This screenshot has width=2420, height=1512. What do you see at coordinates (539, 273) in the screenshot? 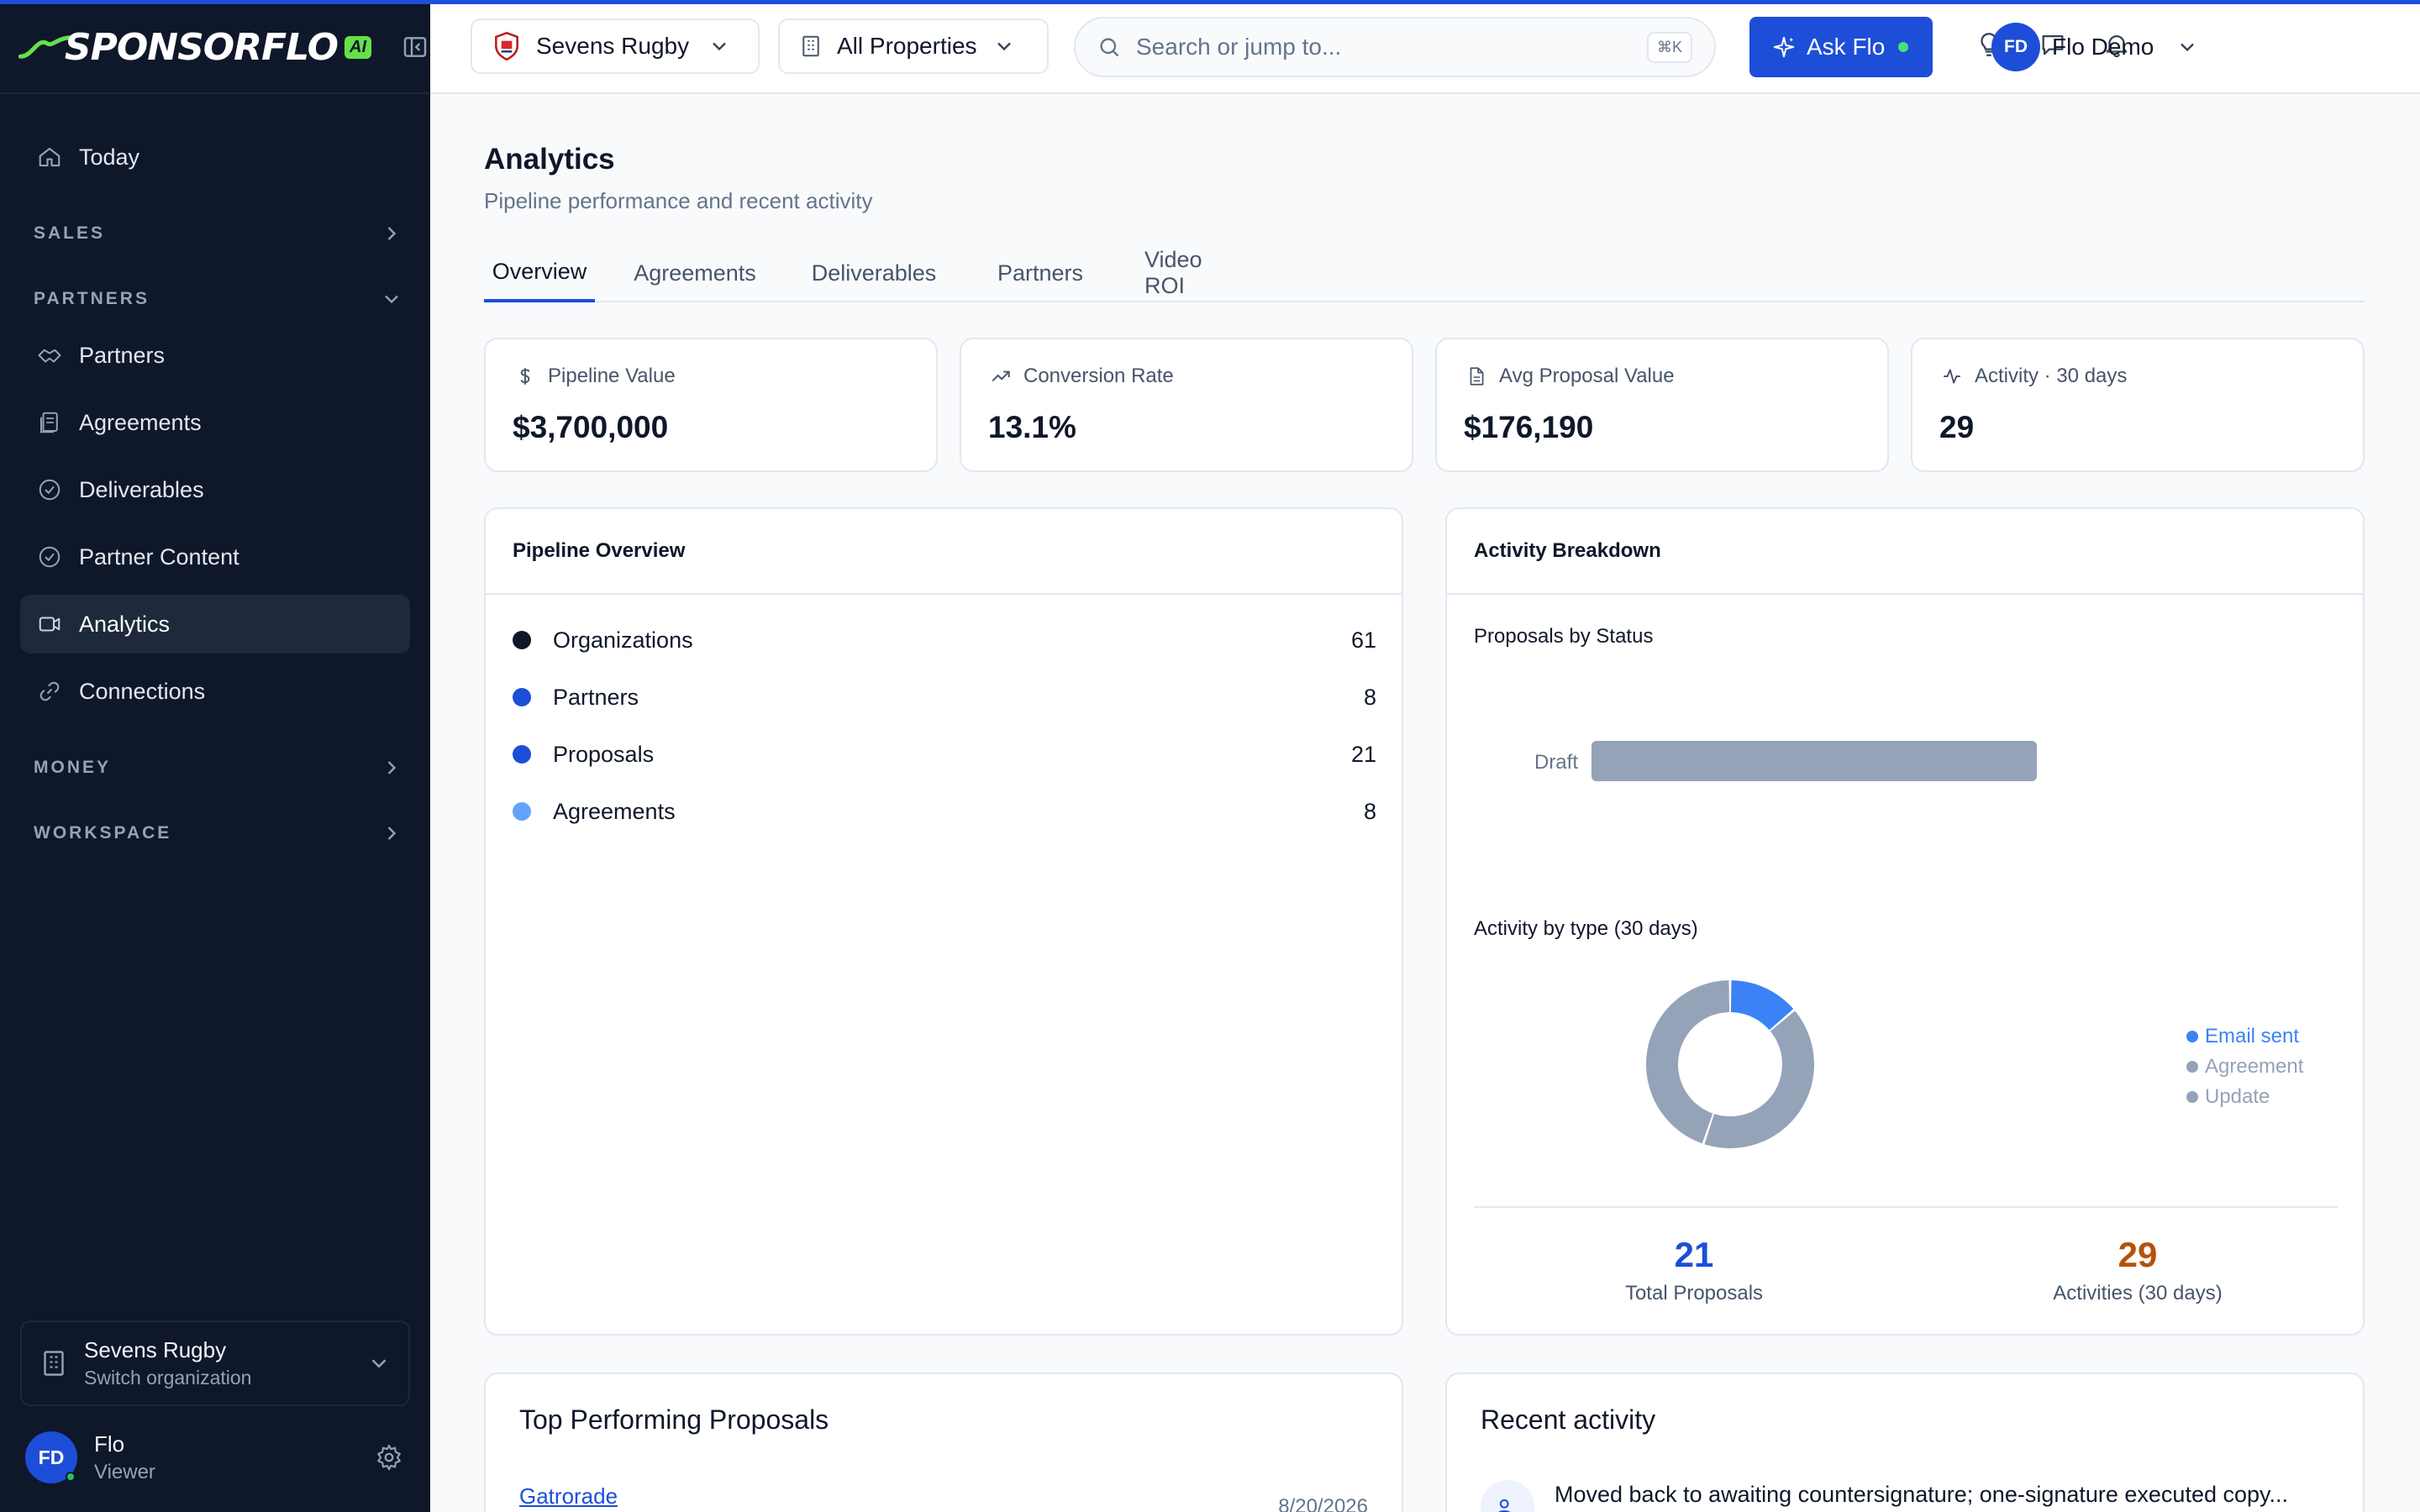
I see `tab-overview: Overview` at bounding box center [539, 273].